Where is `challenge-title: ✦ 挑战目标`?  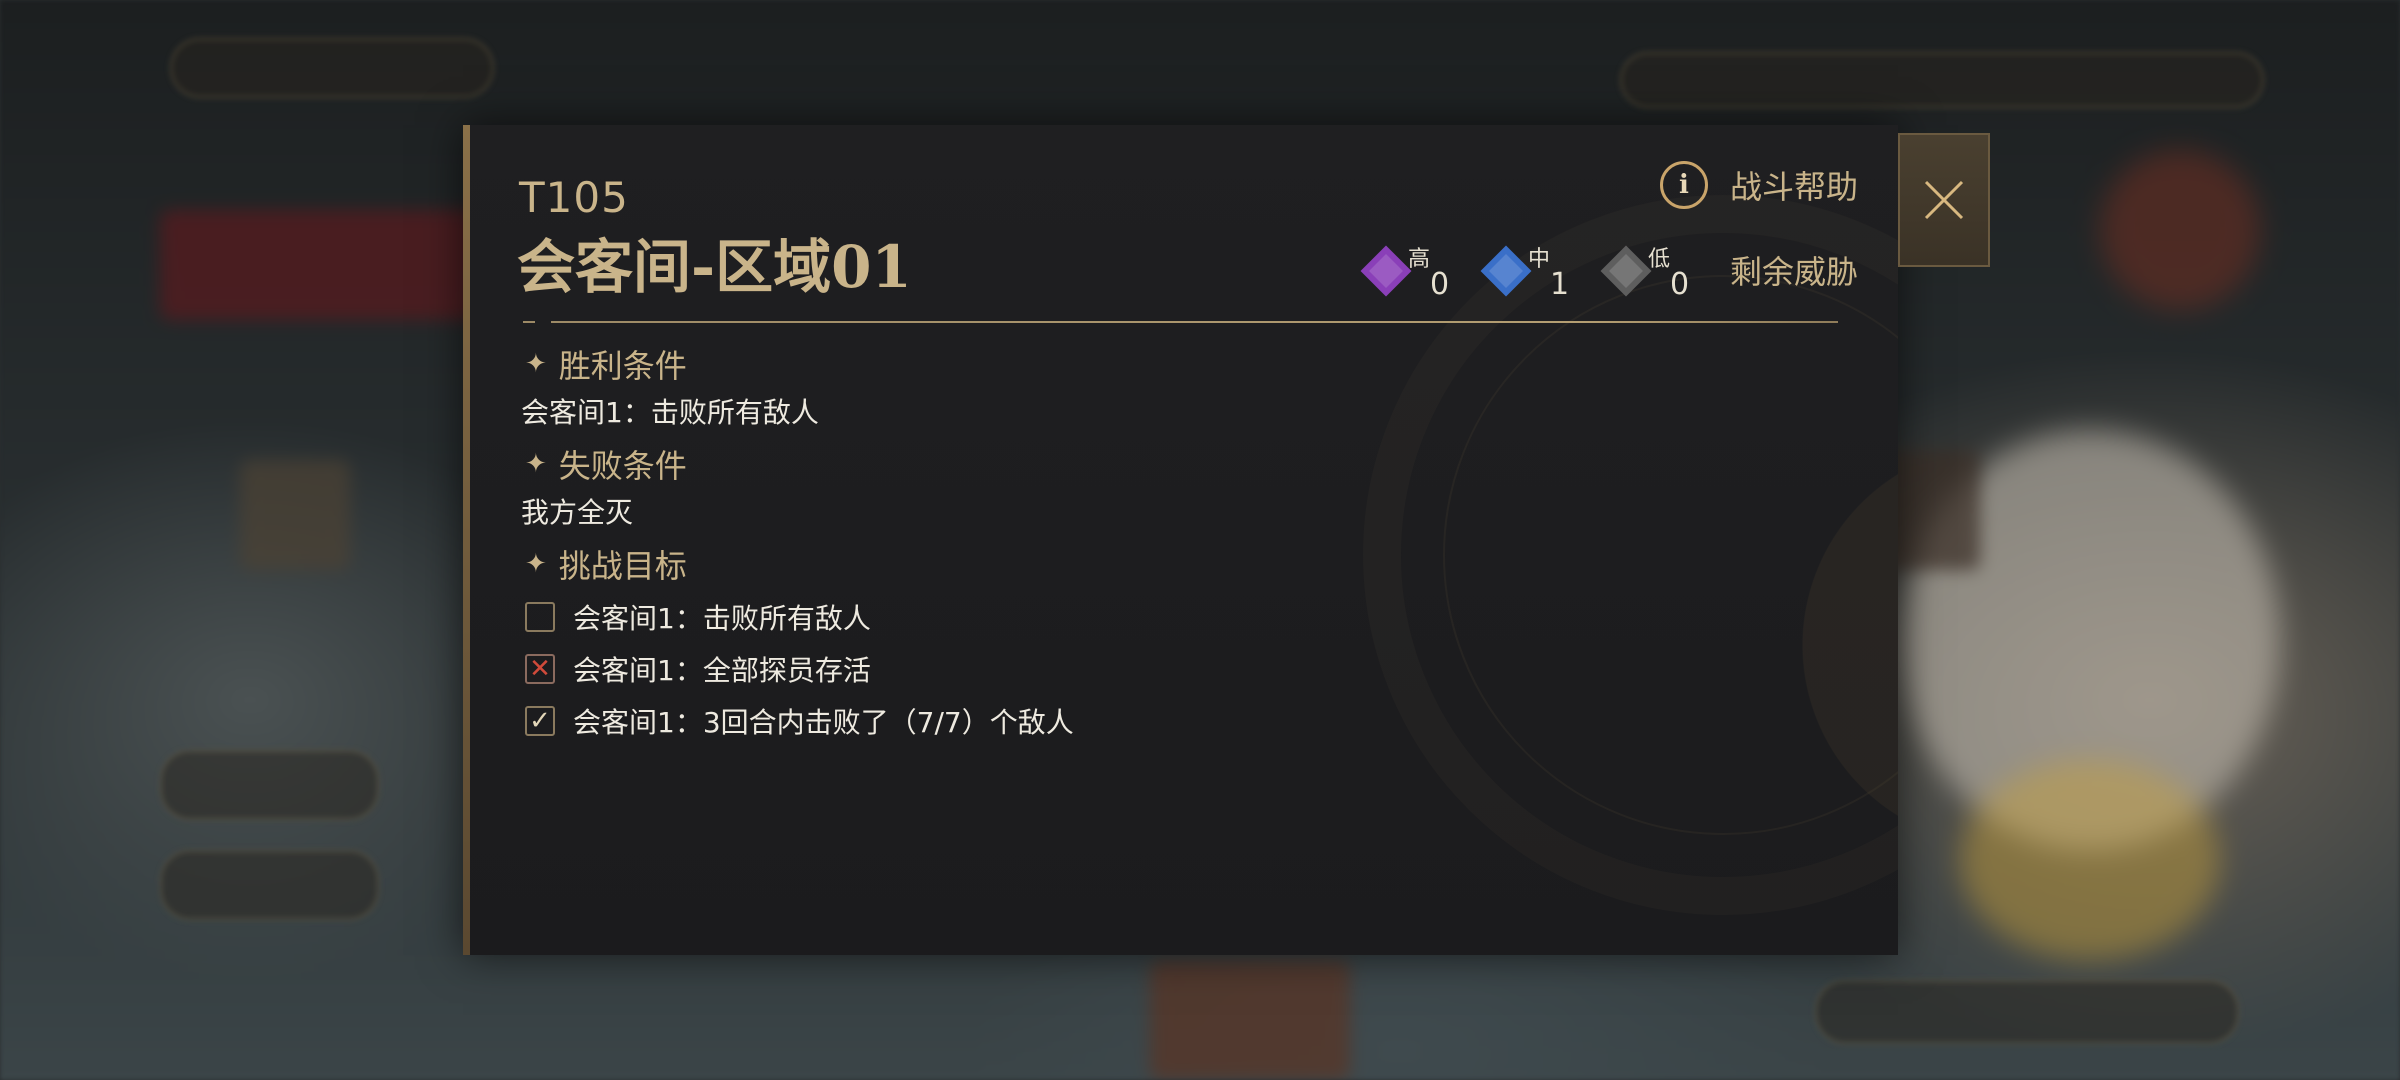 challenge-title: ✦ 挑战目标 is located at coordinates (606, 564).